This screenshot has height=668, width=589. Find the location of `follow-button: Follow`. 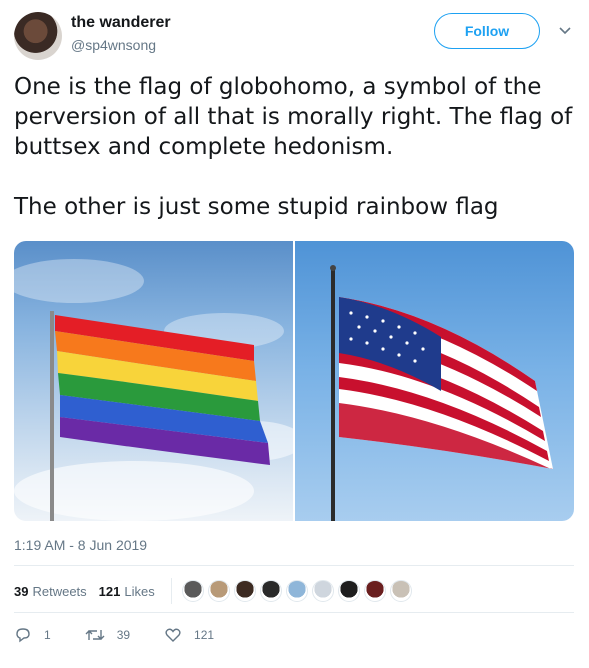

follow-button: Follow is located at coordinates (487, 31).